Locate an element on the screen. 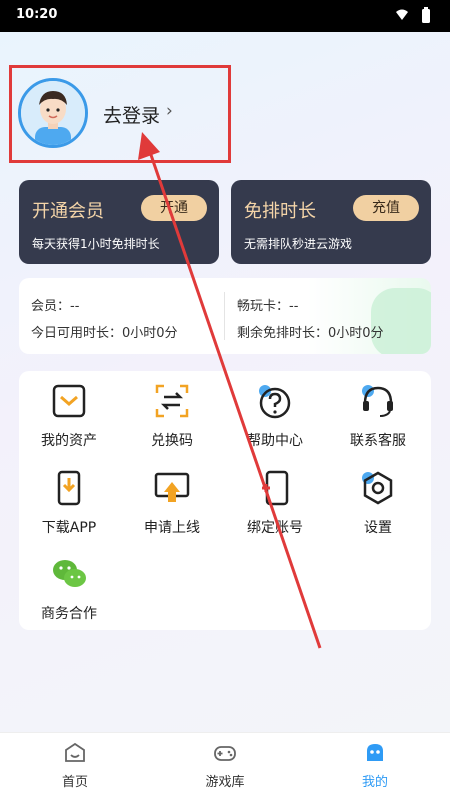 The width and height of the screenshot is (450, 800). menu-item-settings: 设置 is located at coordinates (378, 502).